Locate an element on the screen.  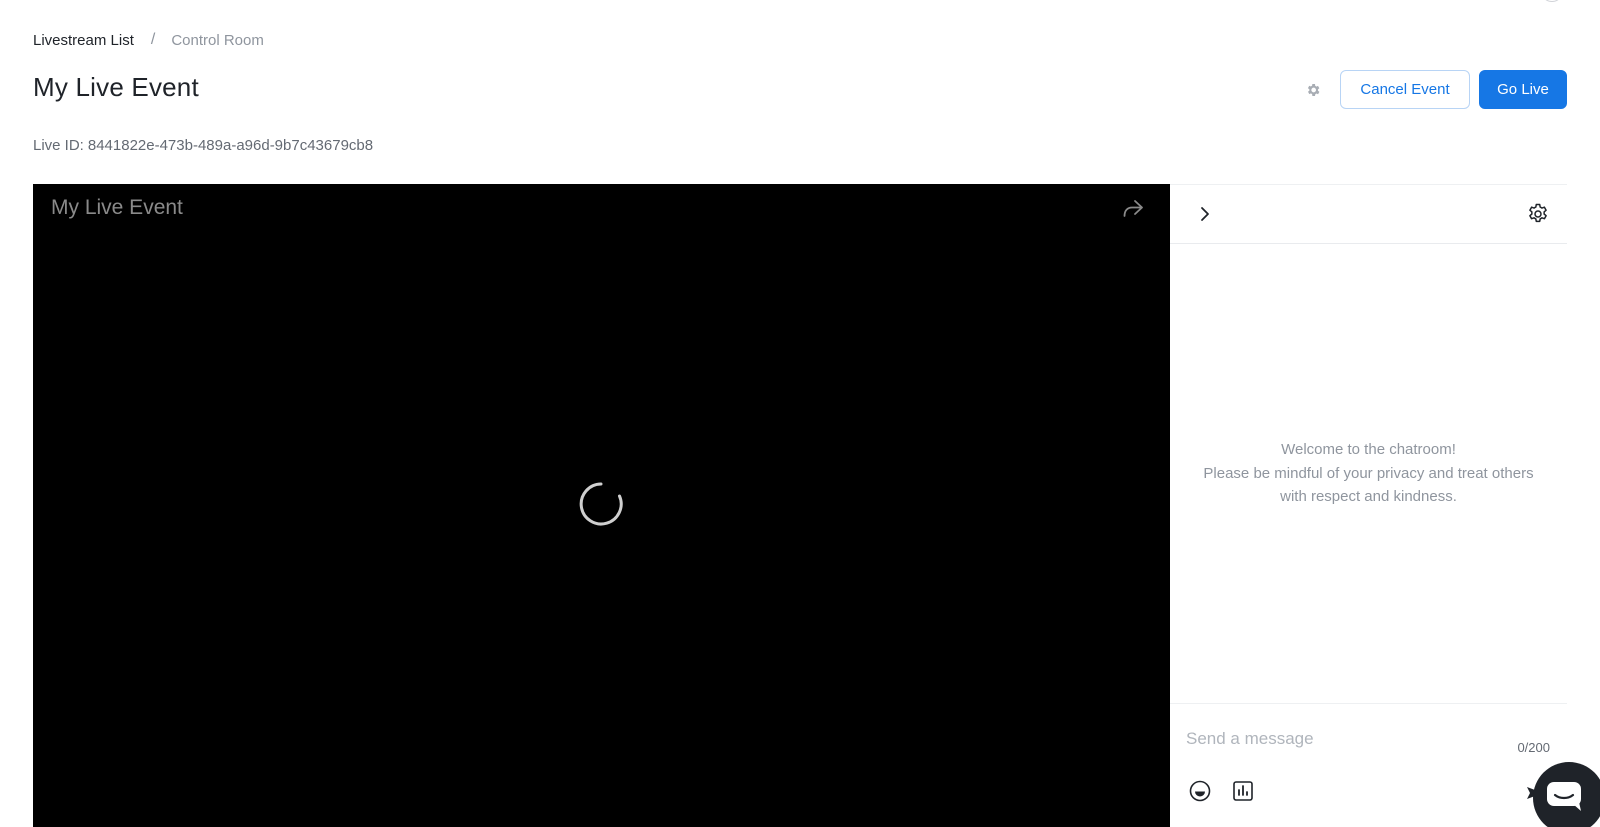
chat-header is located at coordinates (1368, 214).